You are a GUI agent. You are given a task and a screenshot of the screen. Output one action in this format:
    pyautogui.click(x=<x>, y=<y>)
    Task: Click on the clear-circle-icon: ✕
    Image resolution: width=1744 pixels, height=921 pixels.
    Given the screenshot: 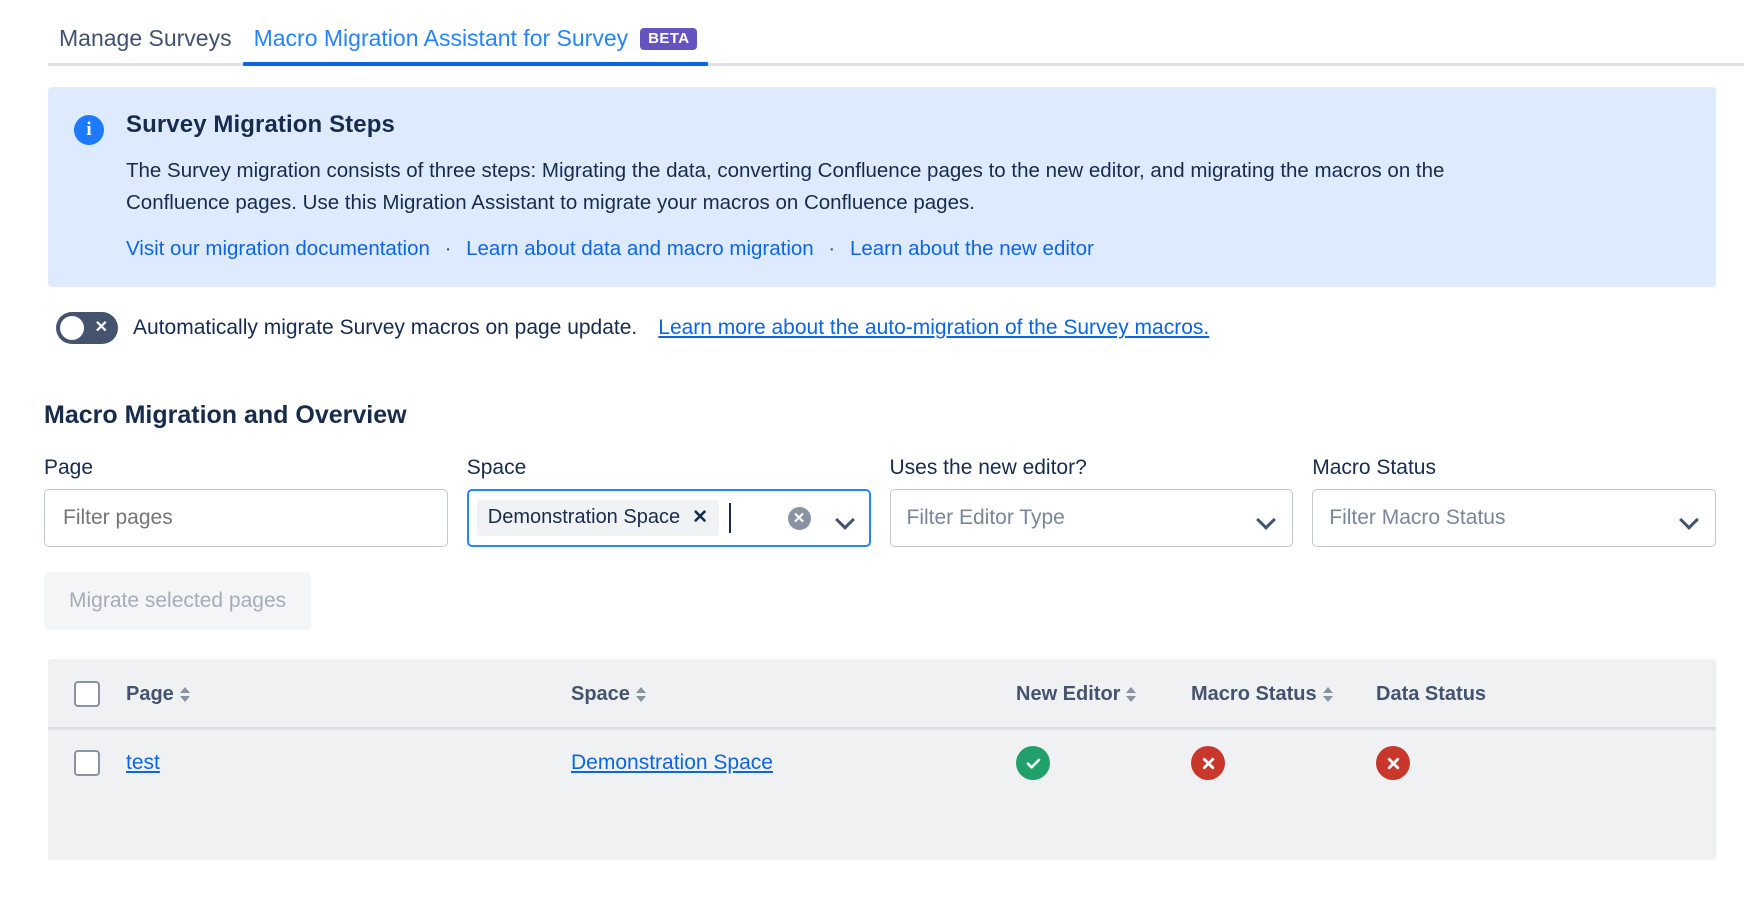 What is the action you would take?
    pyautogui.click(x=799, y=518)
    